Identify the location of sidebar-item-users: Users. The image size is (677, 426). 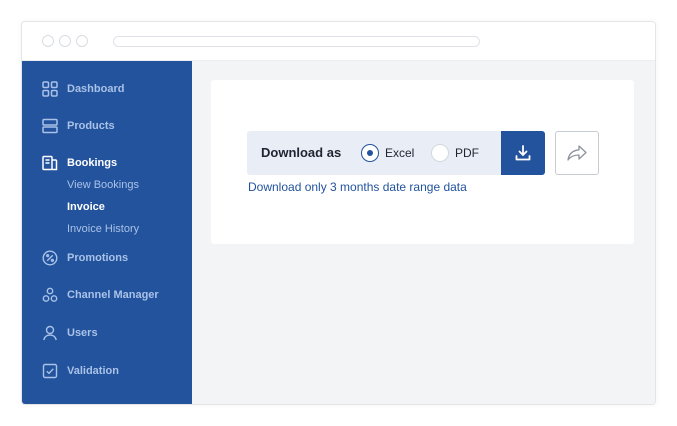
(70, 333).